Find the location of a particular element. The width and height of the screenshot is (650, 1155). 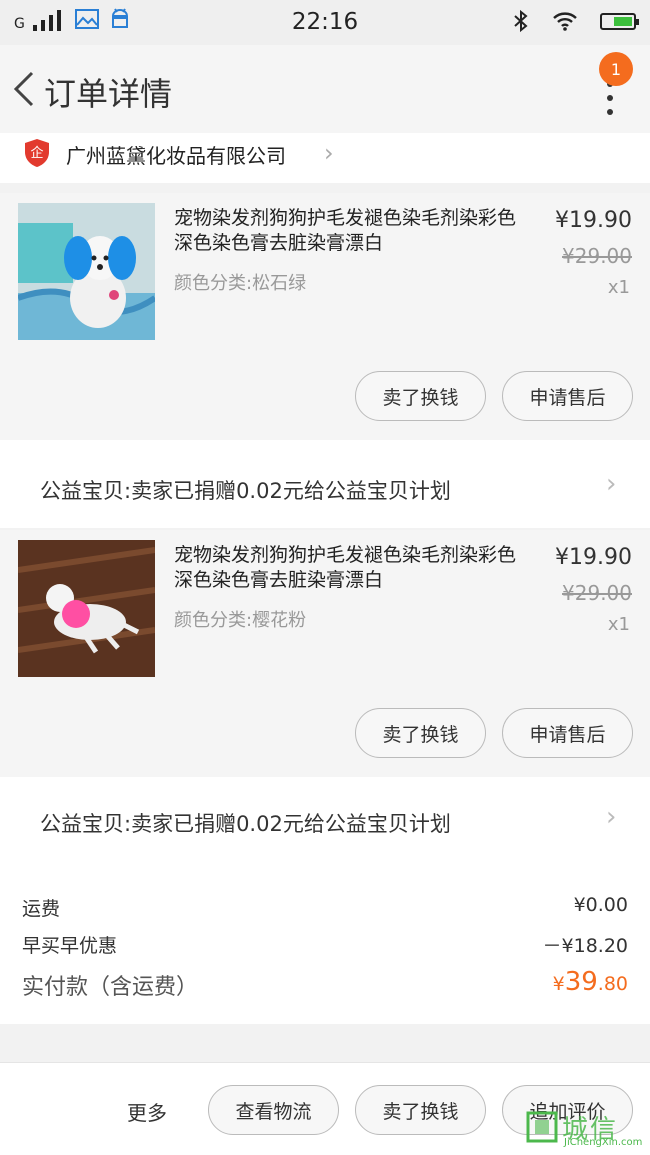

paid-label: 实付款（含运费） is located at coordinates (110, 987).